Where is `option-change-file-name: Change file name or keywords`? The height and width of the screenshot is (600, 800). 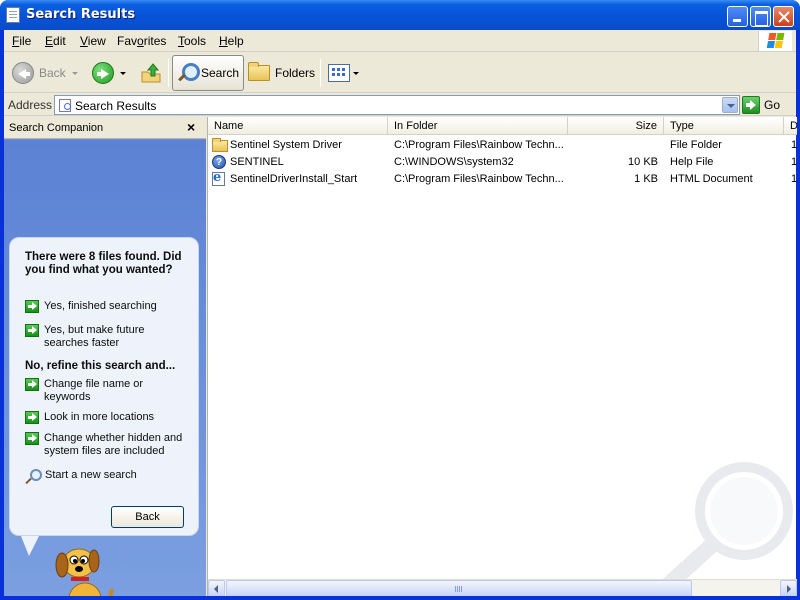 option-change-file-name: Change file name or keywords is located at coordinates (99, 391).